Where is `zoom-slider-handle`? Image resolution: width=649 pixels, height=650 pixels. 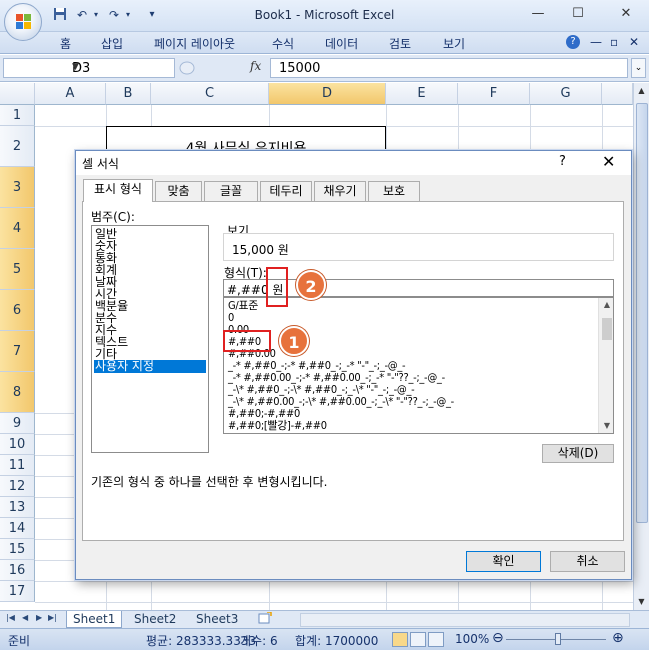 zoom-slider-handle is located at coordinates (558, 639).